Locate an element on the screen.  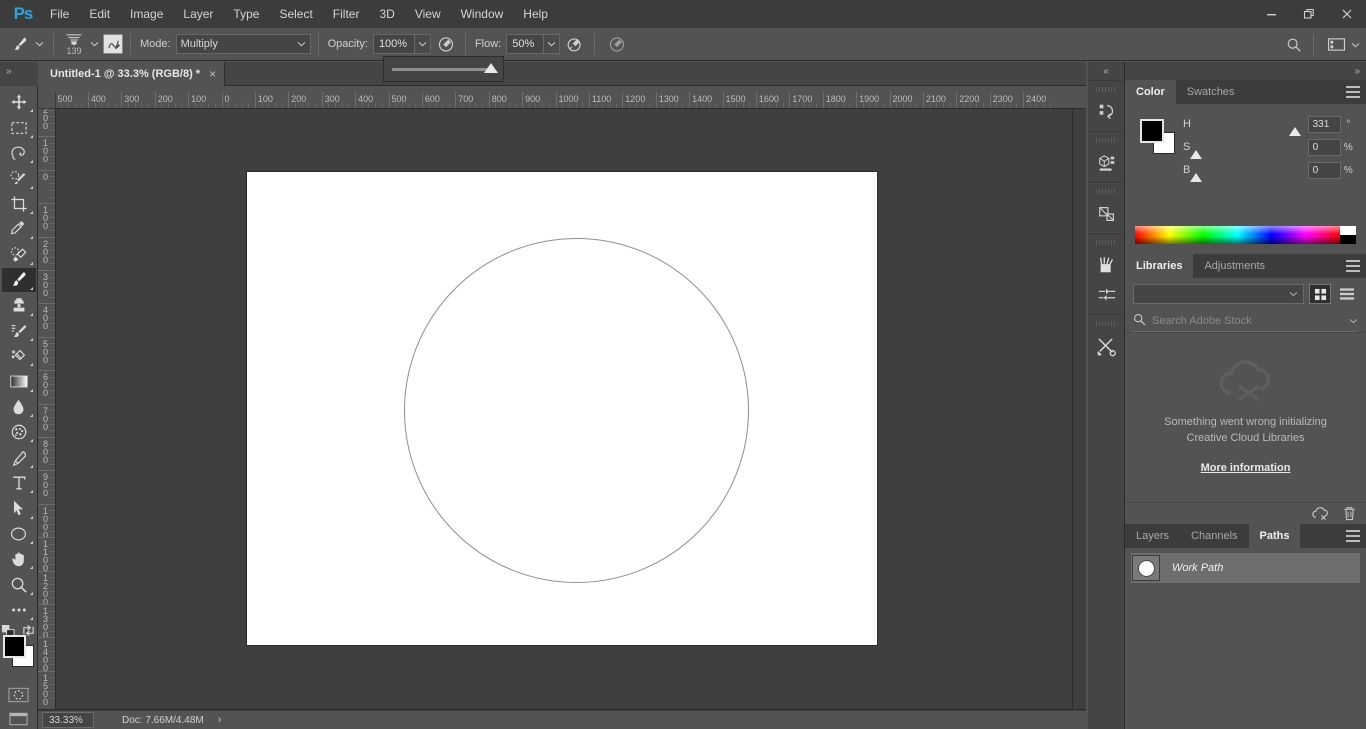
menu-file: File is located at coordinates (59, 14).